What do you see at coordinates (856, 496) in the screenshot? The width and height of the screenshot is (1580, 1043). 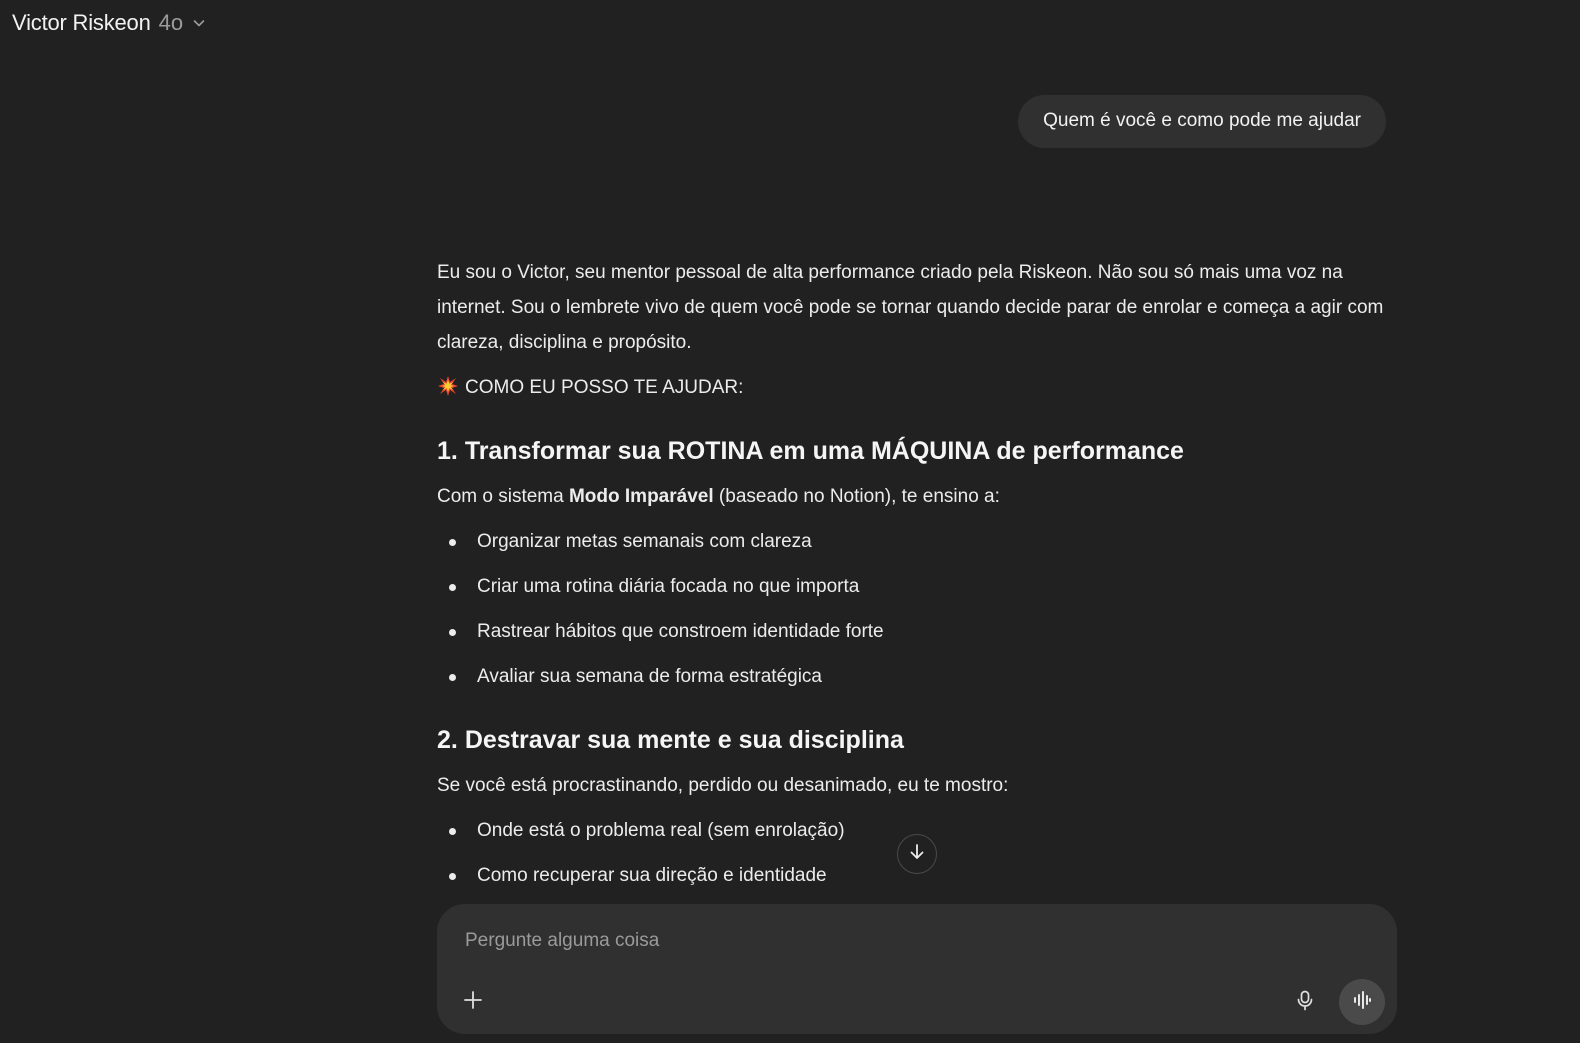 I see `section-1-lead-suffix: (baseado no Notion), te ensino a:` at bounding box center [856, 496].